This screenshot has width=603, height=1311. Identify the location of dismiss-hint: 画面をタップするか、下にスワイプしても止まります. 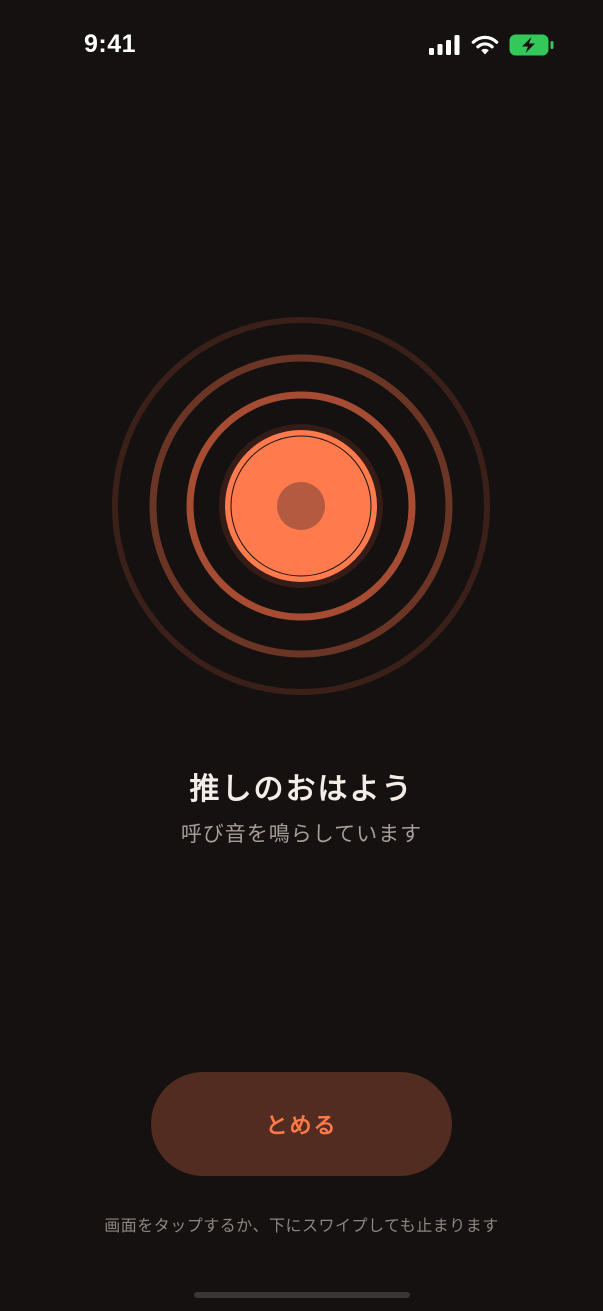
(301, 1225).